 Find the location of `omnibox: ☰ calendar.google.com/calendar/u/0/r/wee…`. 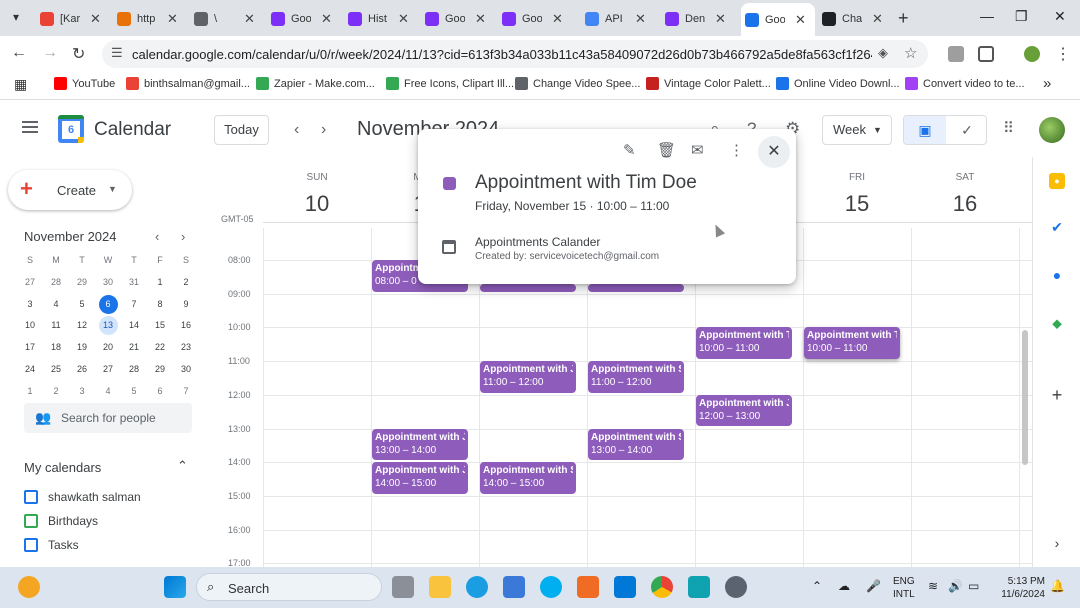

omnibox: ☰ calendar.google.com/calendar/u/0/r/wee… is located at coordinates (515, 54).